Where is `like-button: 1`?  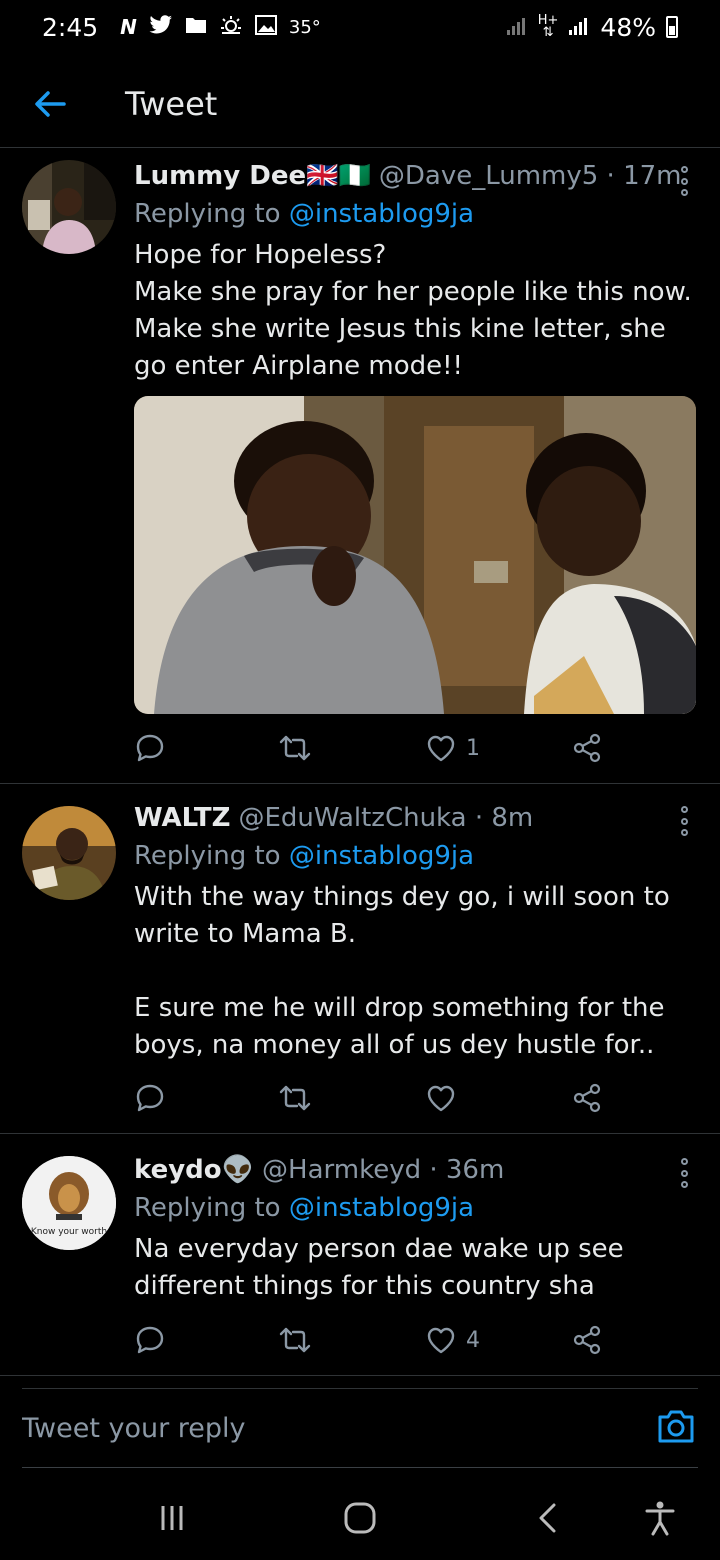
like-button: 1 is located at coordinates (453, 748).